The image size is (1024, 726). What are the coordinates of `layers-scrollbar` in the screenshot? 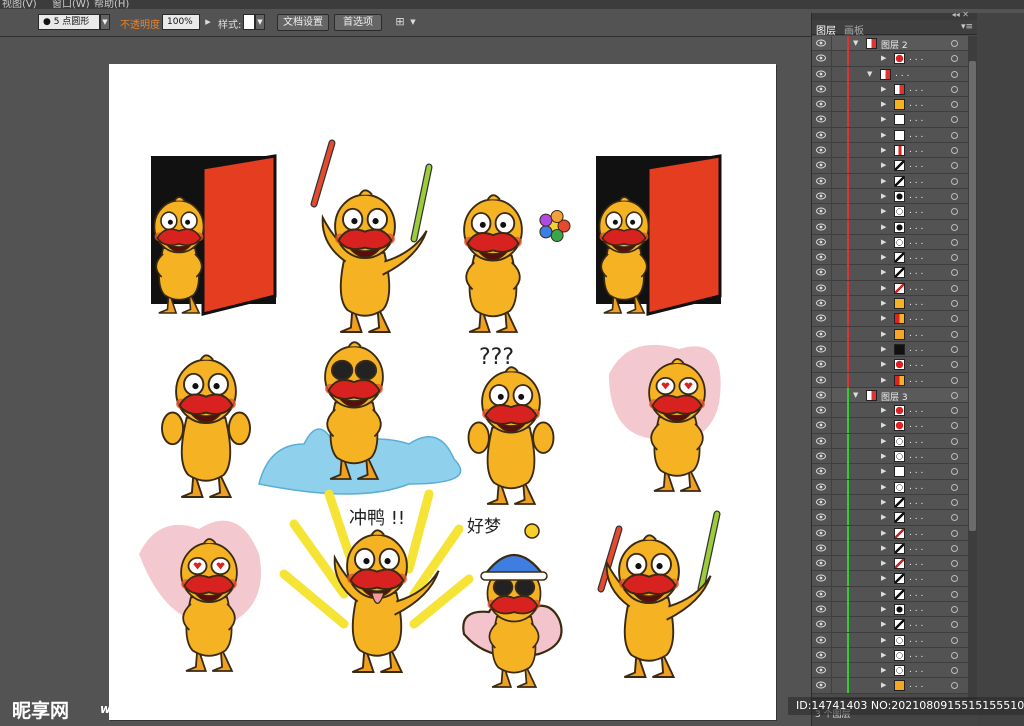 It's located at (972, 367).